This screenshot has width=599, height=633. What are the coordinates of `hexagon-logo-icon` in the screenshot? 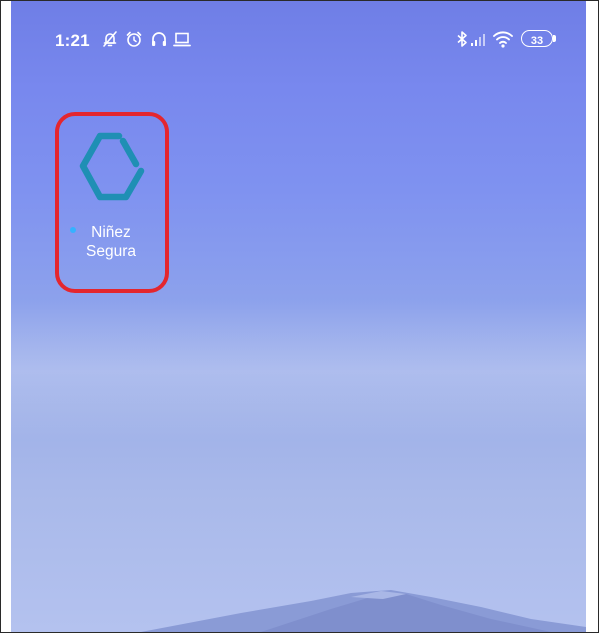 It's located at (110, 167).